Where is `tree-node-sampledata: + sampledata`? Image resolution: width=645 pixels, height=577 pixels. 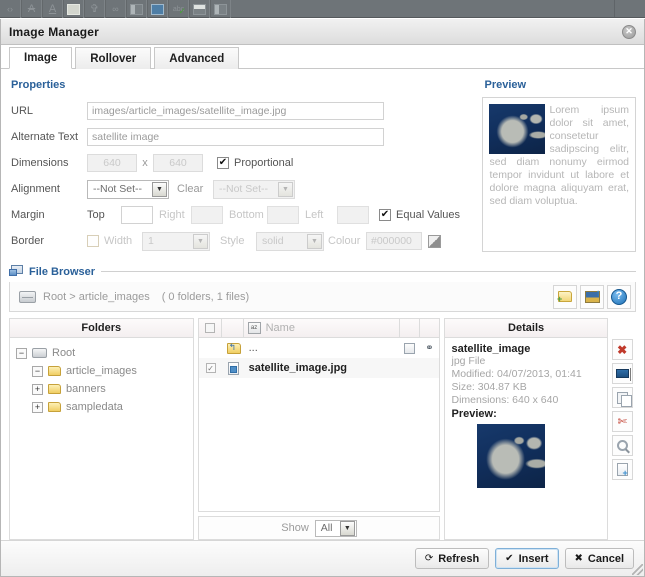 tree-node-sampledata: + sampledata is located at coordinates (101, 407).